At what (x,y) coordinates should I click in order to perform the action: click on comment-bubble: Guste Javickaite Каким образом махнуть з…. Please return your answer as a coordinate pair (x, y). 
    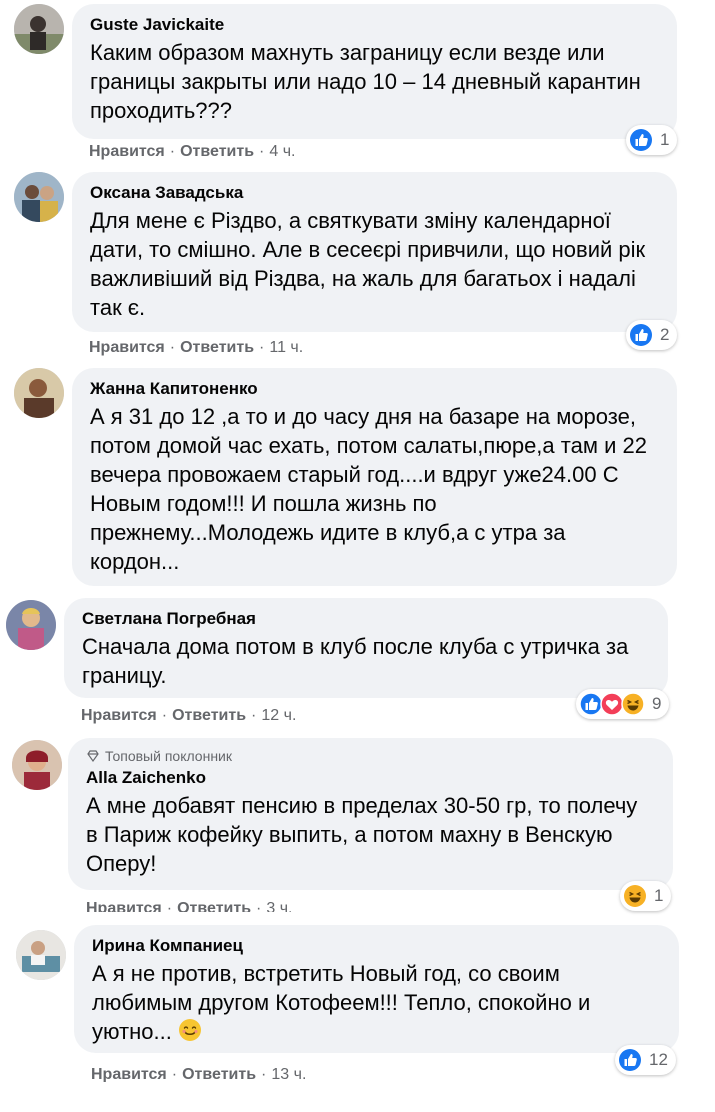
    Looking at the image, I should click on (374, 71).